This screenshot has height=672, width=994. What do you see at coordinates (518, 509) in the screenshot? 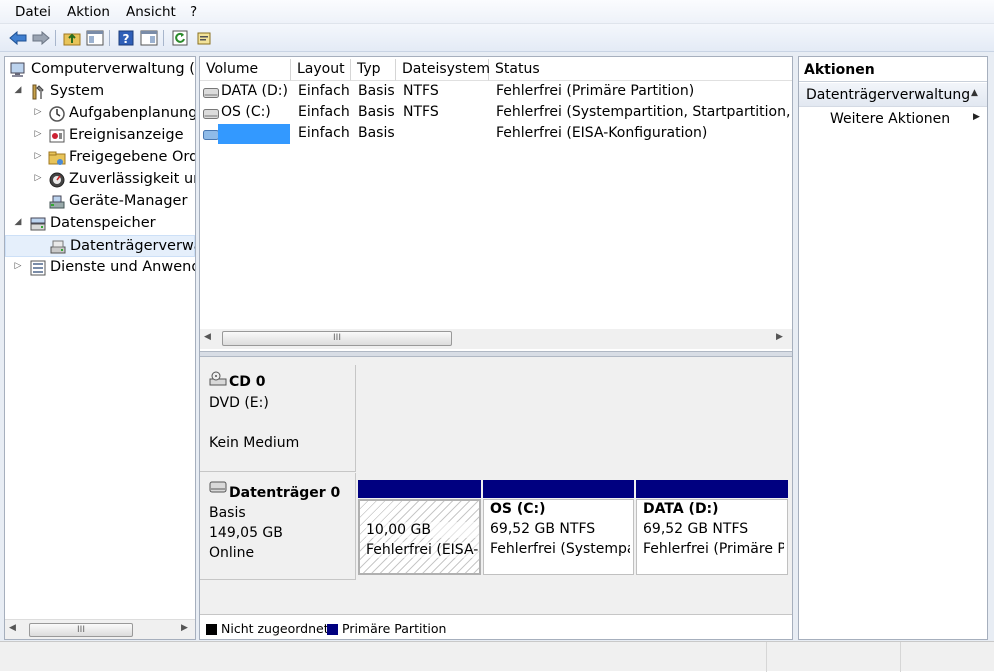
I see `partition-title: OS (C:)` at bounding box center [518, 509].